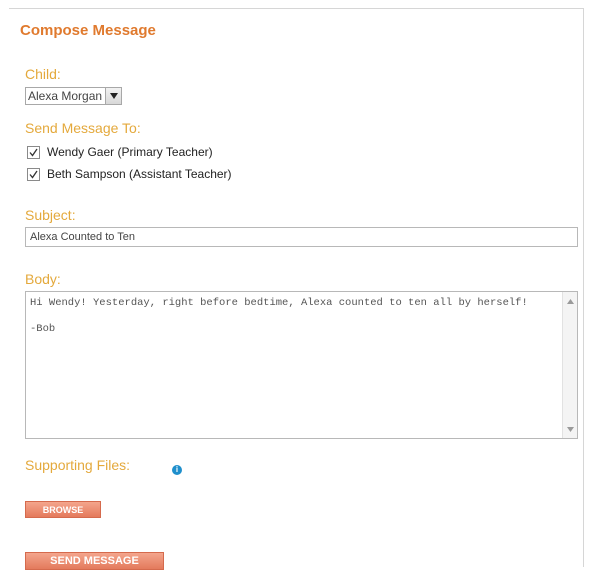 The image size is (589, 570). What do you see at coordinates (139, 174) in the screenshot?
I see `recipient-label: Beth Sampson (Assistant Teacher)` at bounding box center [139, 174].